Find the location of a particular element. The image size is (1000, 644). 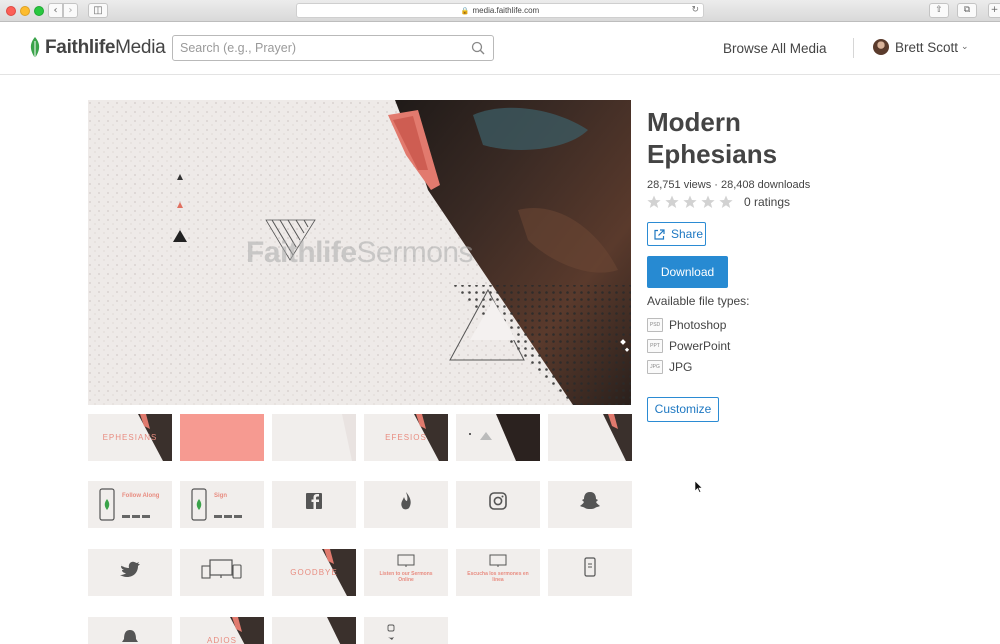

file-type-item: JPG JPG is located at coordinates (669, 367).